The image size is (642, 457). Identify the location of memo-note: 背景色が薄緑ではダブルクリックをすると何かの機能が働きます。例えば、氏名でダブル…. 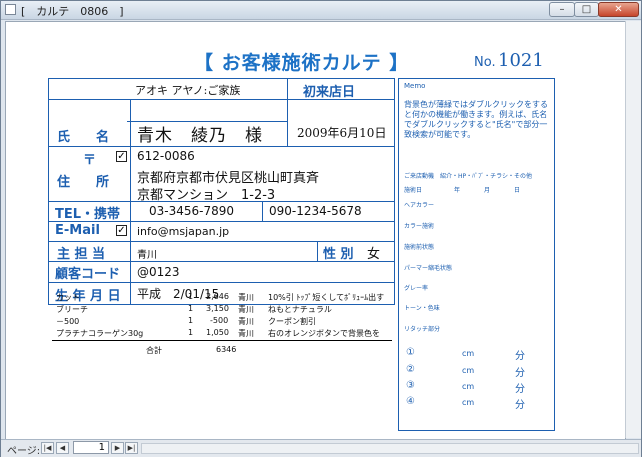
(476, 119).